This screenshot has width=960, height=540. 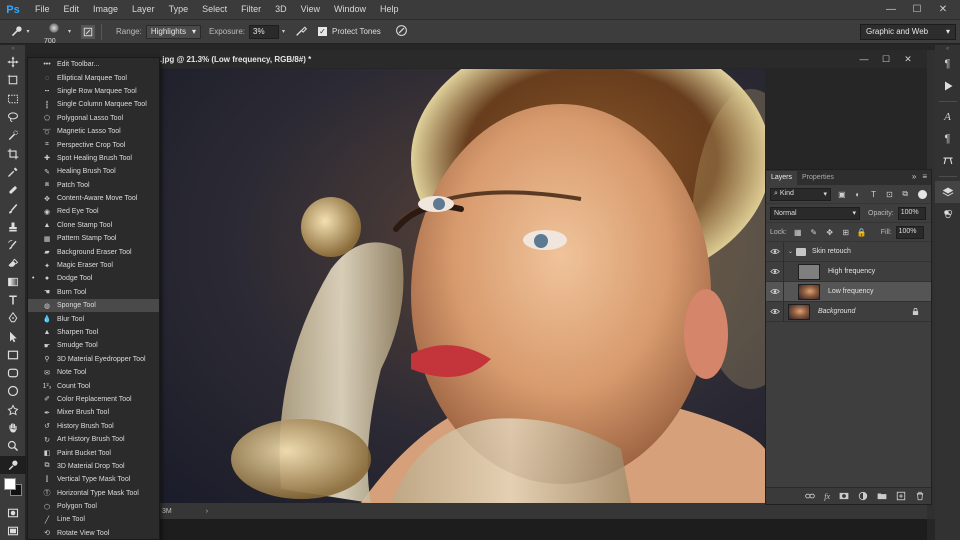 What do you see at coordinates (251, 9) in the screenshot?
I see `menu-filter: Filter` at bounding box center [251, 9].